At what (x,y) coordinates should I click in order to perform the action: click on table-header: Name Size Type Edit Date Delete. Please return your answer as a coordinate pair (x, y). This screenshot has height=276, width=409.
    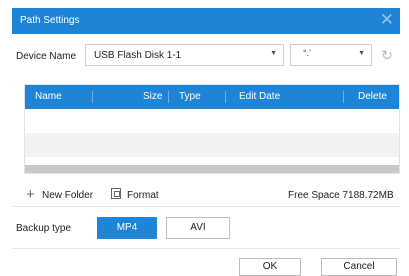
    Looking at the image, I should click on (212, 97).